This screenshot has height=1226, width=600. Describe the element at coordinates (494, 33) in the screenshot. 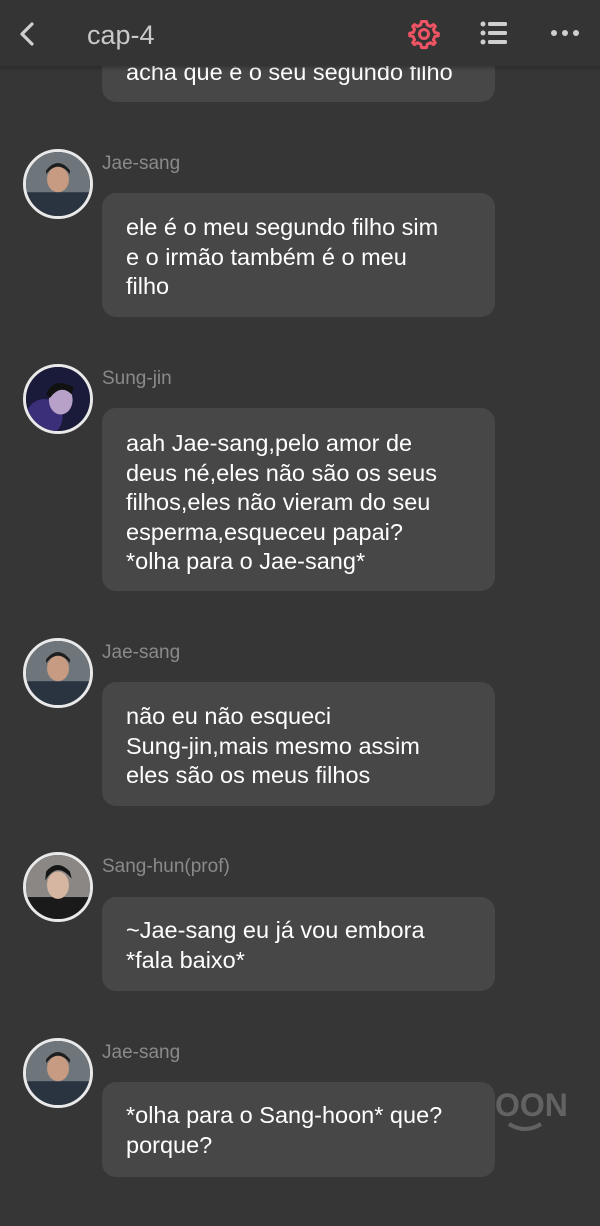

I see `list-icon` at that location.